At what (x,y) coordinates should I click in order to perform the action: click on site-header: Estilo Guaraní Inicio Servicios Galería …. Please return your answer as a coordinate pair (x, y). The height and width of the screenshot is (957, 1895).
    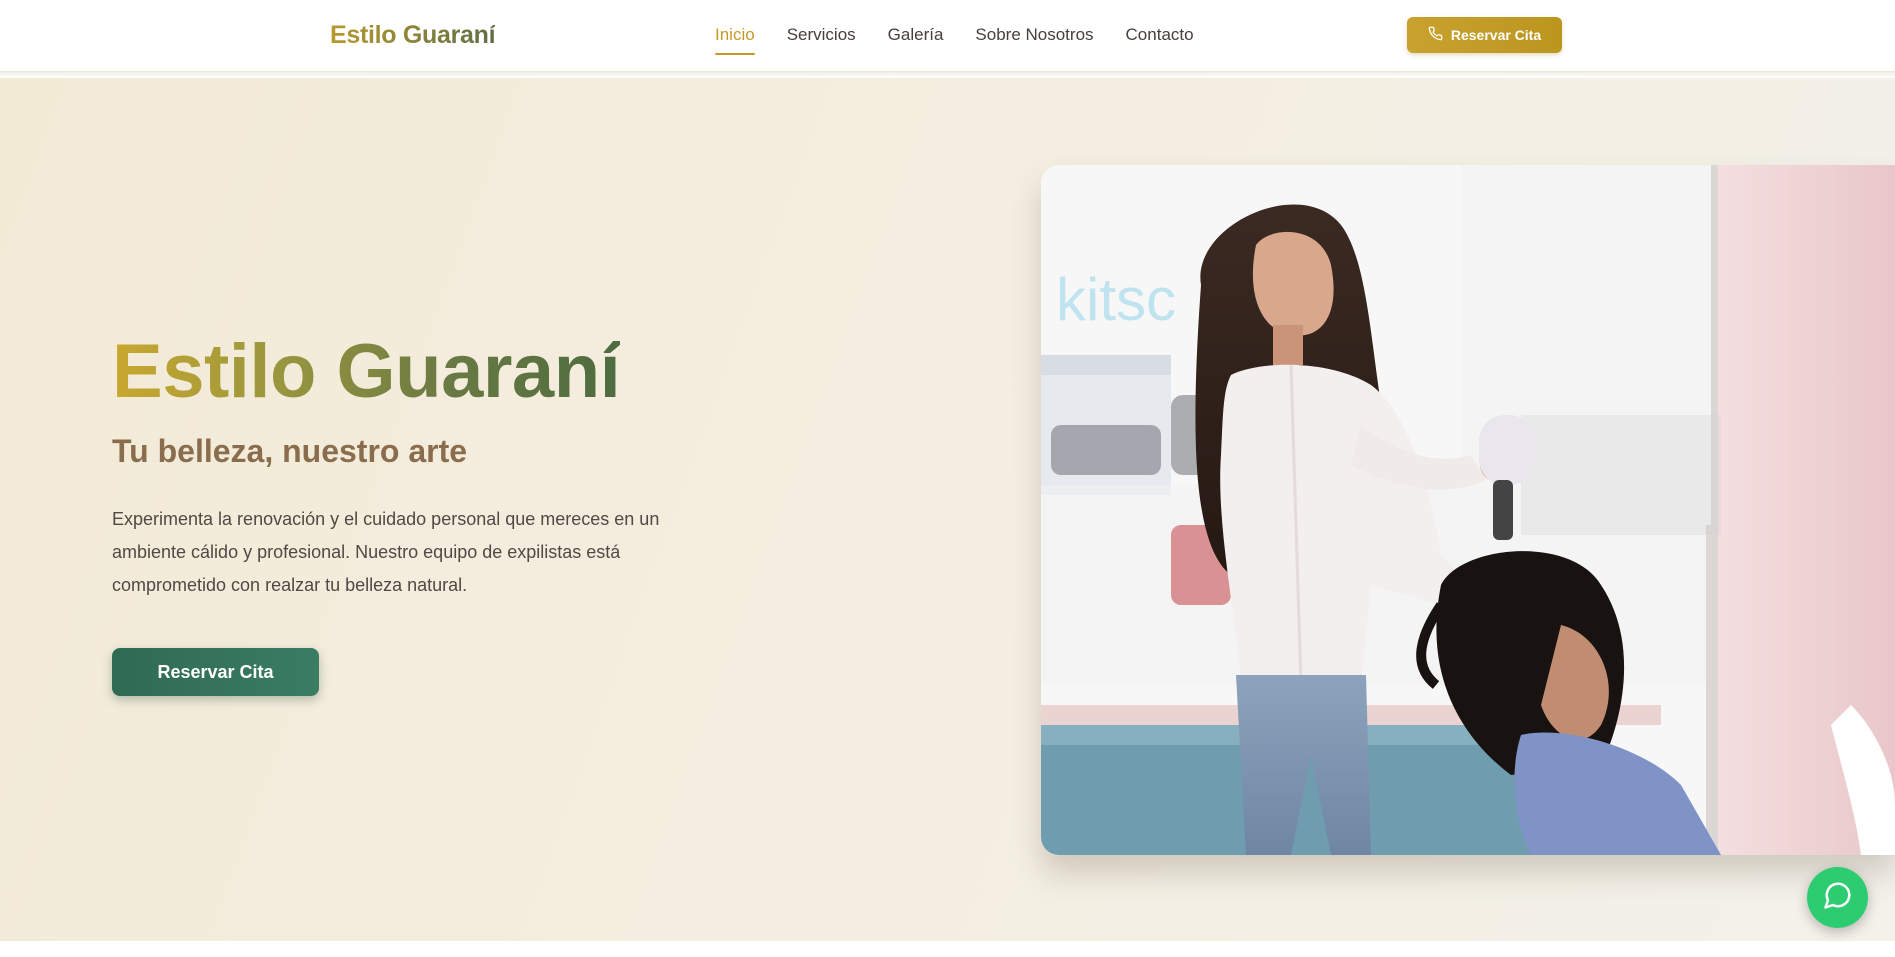
    Looking at the image, I should click on (947, 36).